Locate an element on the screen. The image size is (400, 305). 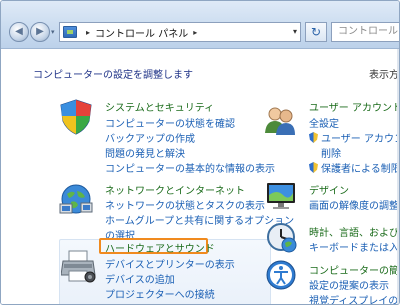
task-remove: 削除 is located at coordinates (331, 152).